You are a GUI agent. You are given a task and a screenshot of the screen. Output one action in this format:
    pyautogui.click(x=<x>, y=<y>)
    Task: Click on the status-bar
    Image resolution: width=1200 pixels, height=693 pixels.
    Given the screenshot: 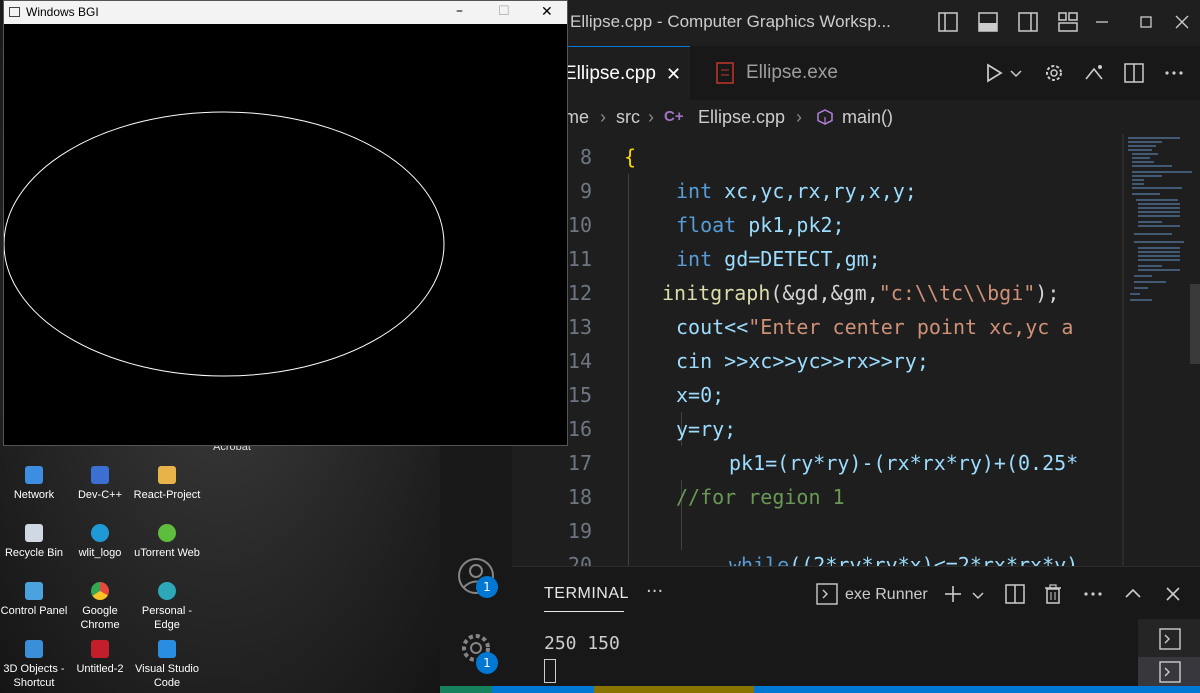 What is the action you would take?
    pyautogui.click(x=820, y=689)
    